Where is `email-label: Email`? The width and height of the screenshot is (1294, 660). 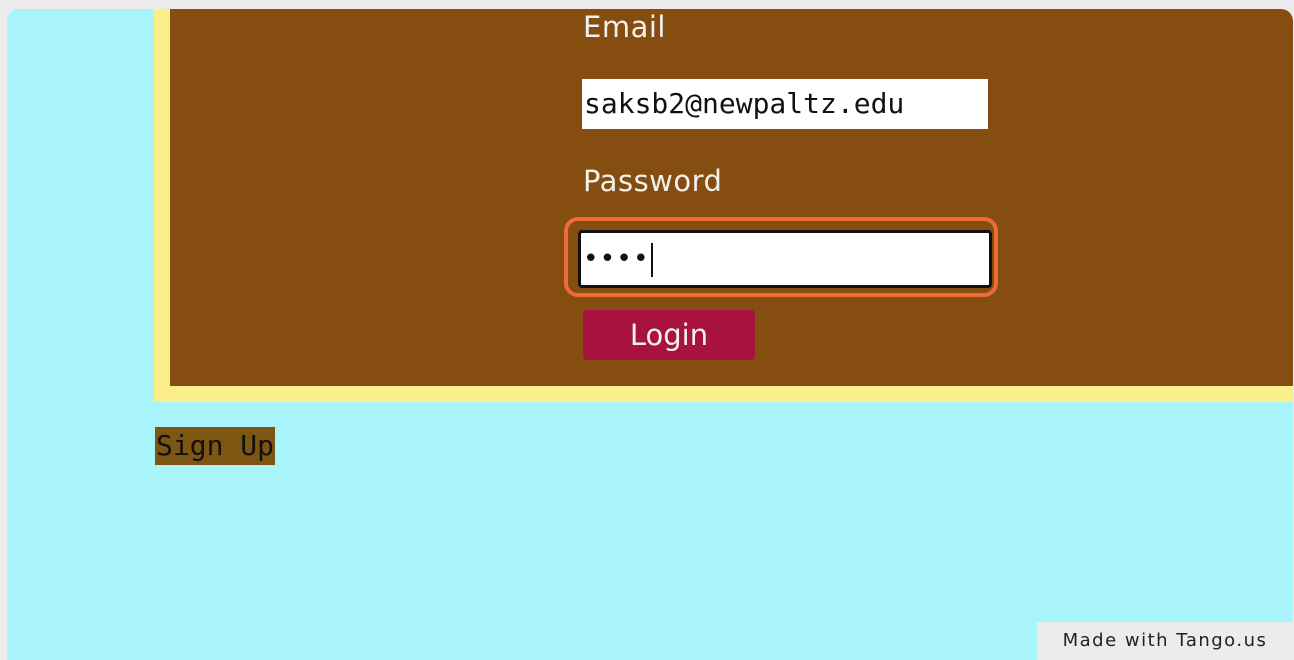 email-label: Email is located at coordinates (624, 27).